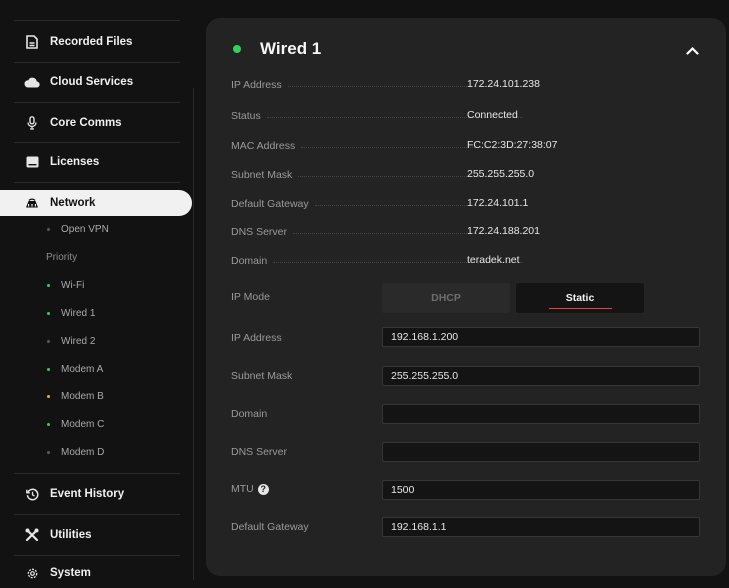 The height and width of the screenshot is (588, 729). Describe the element at coordinates (246, 116) in the screenshot. I see `info-key: Status` at that location.